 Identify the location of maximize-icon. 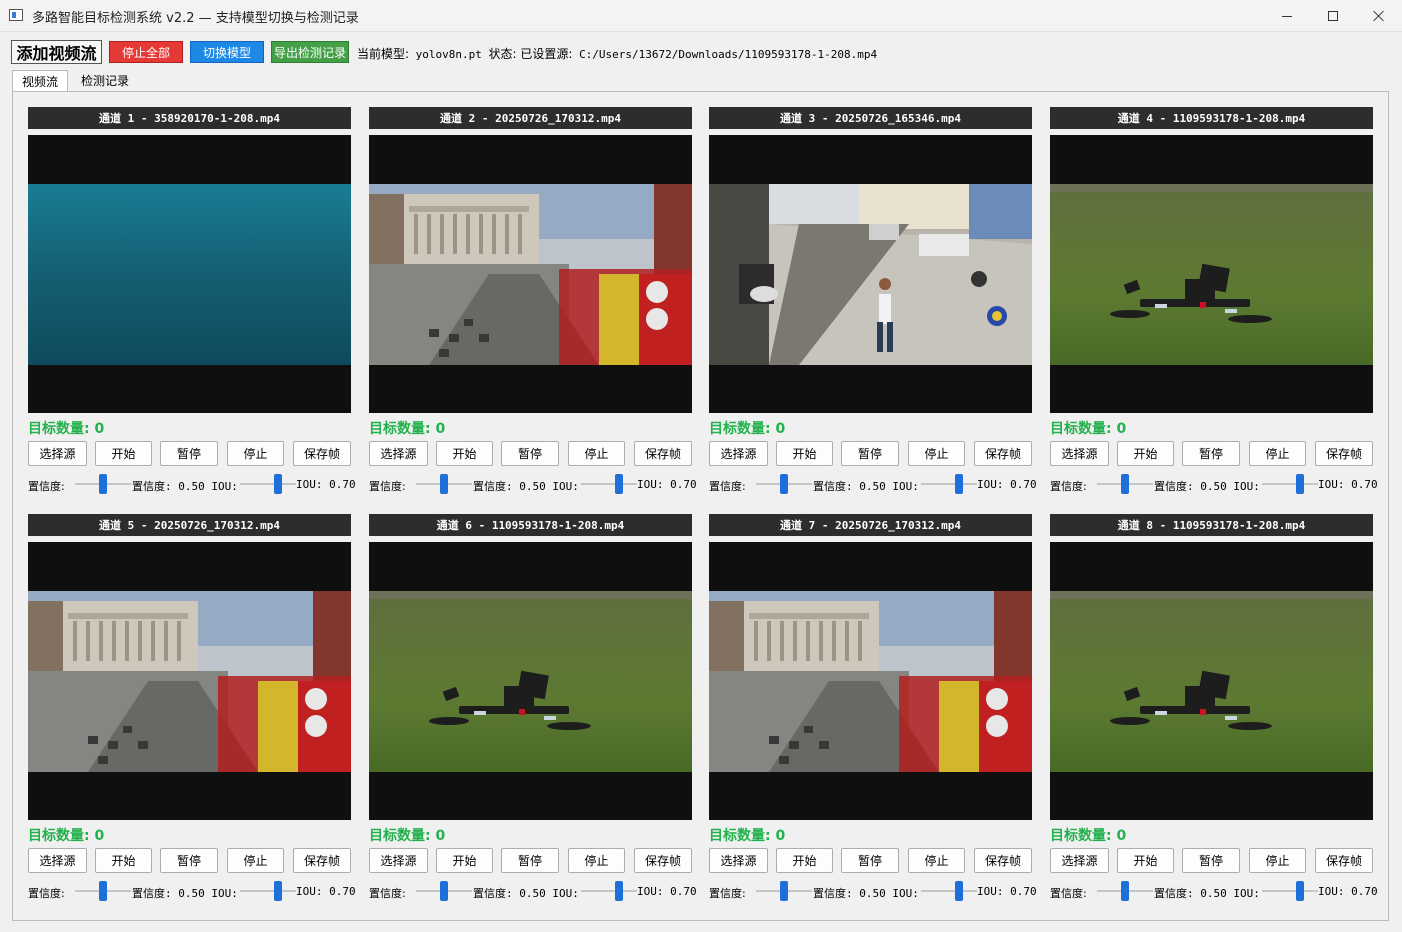
(1333, 16).